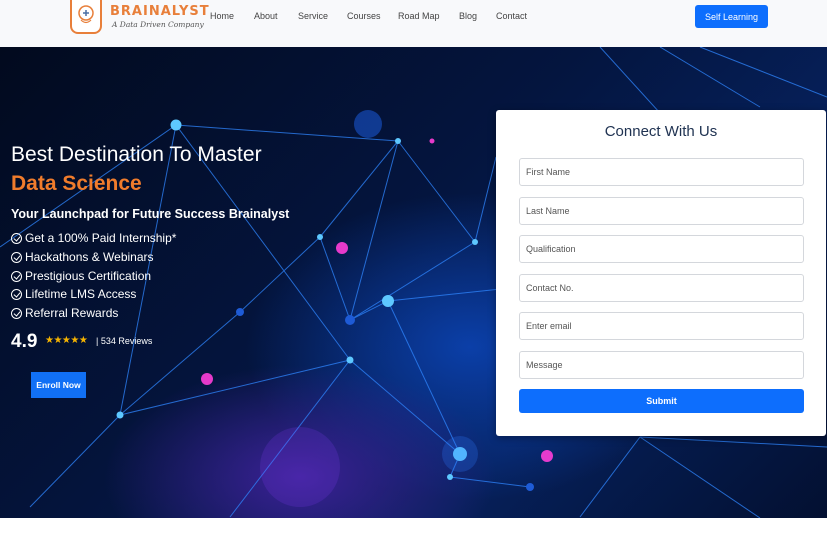 The image size is (827, 542). I want to click on rating-value: 4.9, so click(24, 341).